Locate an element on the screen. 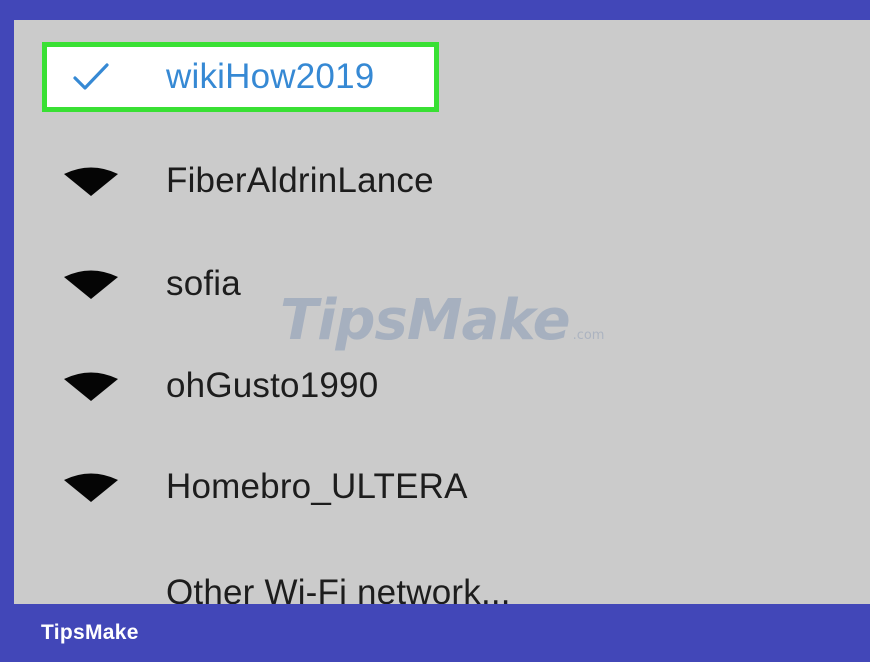 The image size is (870, 662). network-item: FiberAldrinLance is located at coordinates (442, 181).